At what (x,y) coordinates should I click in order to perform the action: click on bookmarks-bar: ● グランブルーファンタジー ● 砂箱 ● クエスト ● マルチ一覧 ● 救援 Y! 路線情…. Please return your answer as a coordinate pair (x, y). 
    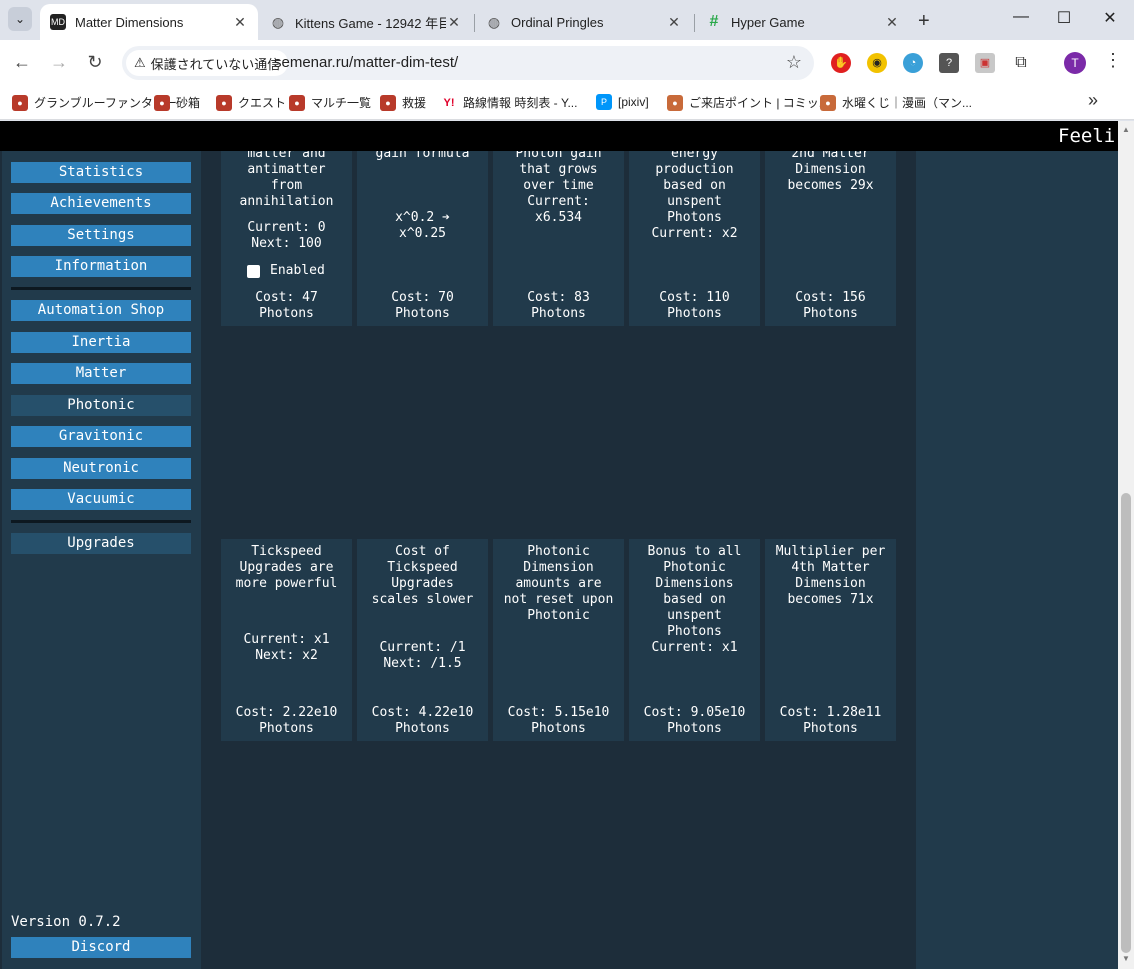
    Looking at the image, I should click on (567, 103).